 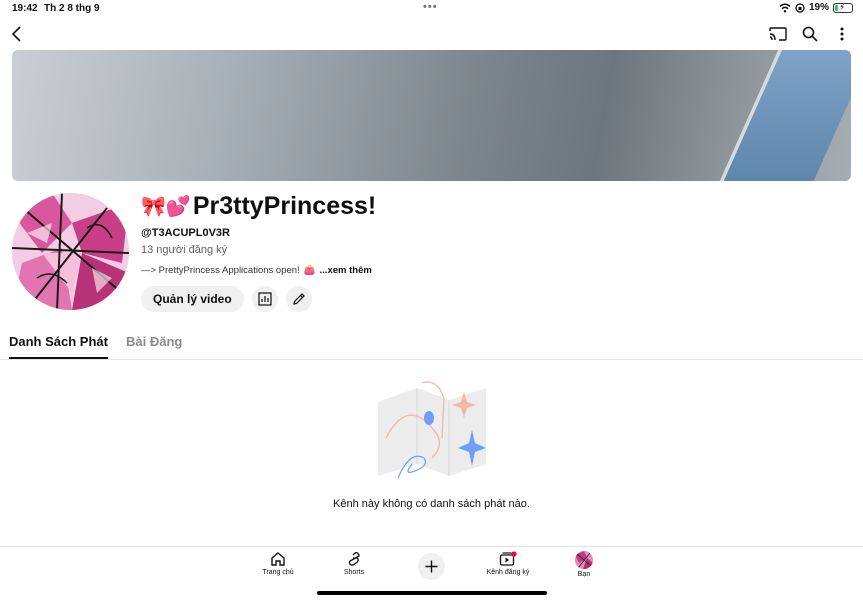 I want to click on tab-posts: Bài Đăng, so click(x=154, y=341).